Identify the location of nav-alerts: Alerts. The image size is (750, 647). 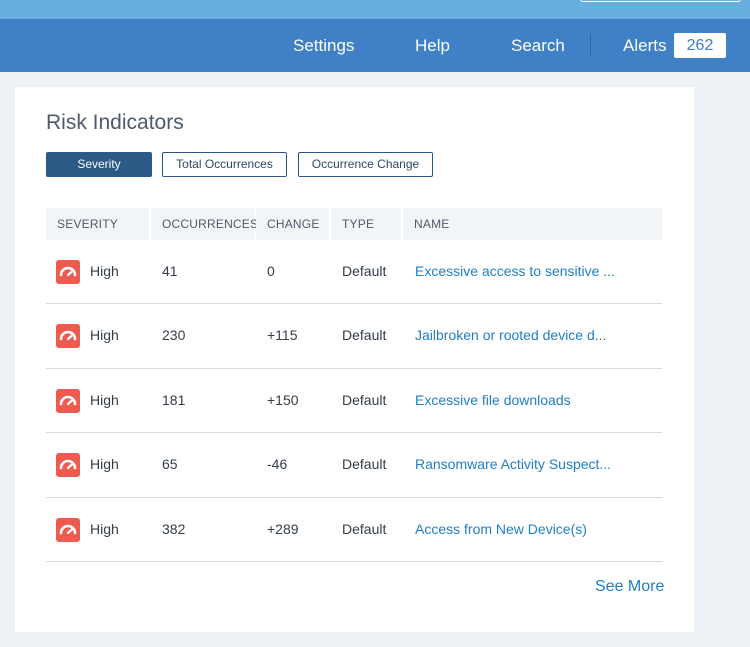
(644, 45).